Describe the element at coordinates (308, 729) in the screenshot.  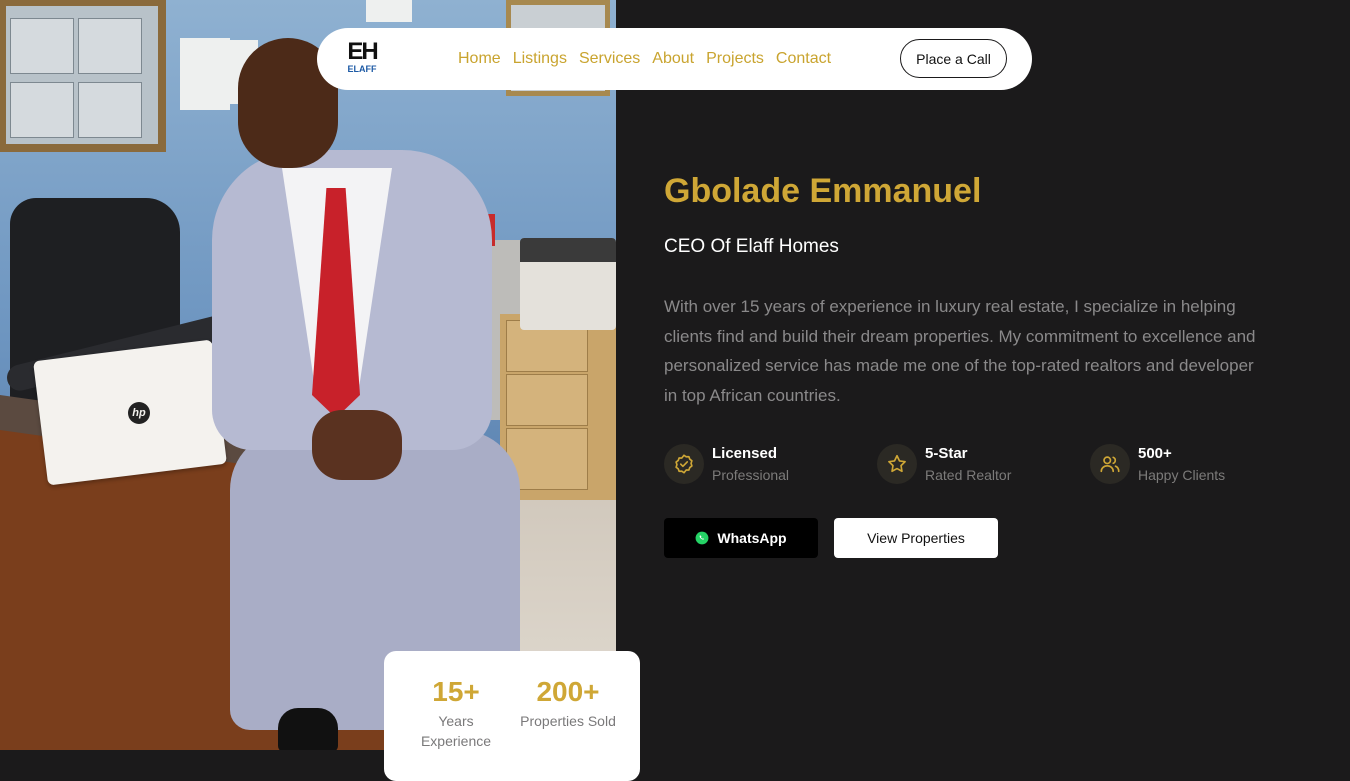
I see `person-shoe` at that location.